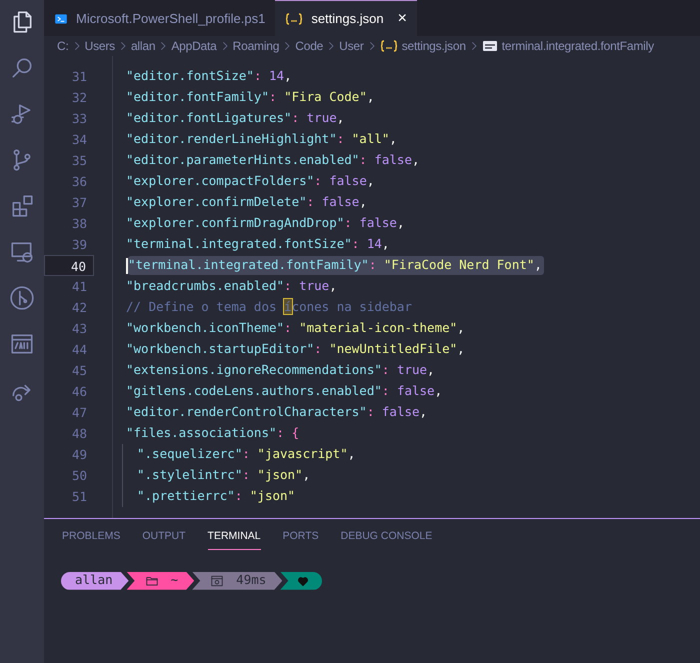 The height and width of the screenshot is (663, 700). What do you see at coordinates (295, 349) in the screenshot?
I see `code-line: "workbench.startupEditor": "newUntitledFile",` at bounding box center [295, 349].